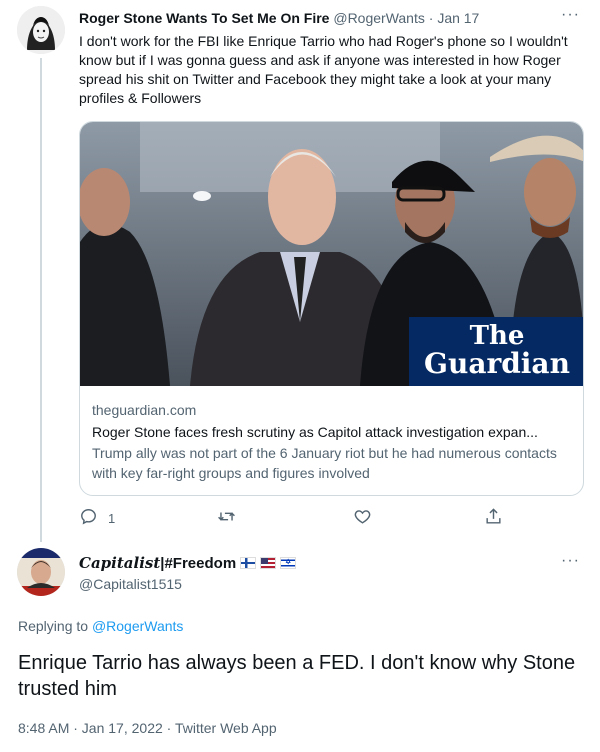  I want to click on reply-icon, so click(88, 518).